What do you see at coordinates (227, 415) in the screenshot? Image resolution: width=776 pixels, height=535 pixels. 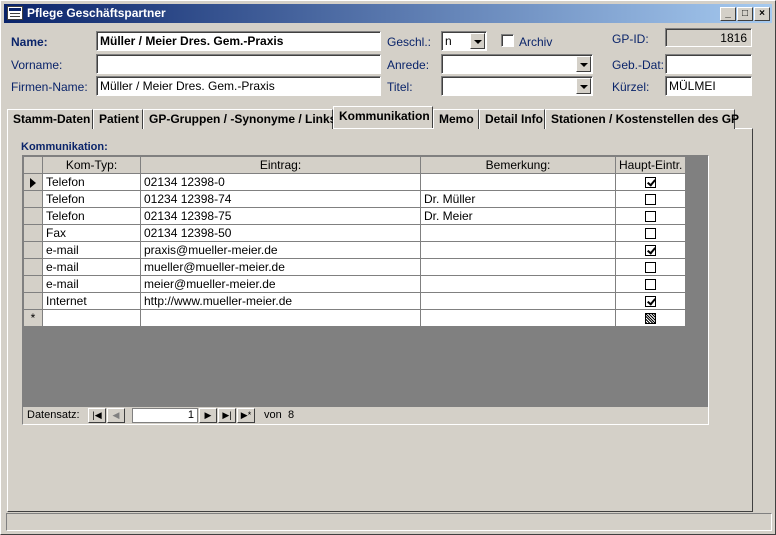 I see `last-record-button: ▶|` at bounding box center [227, 415].